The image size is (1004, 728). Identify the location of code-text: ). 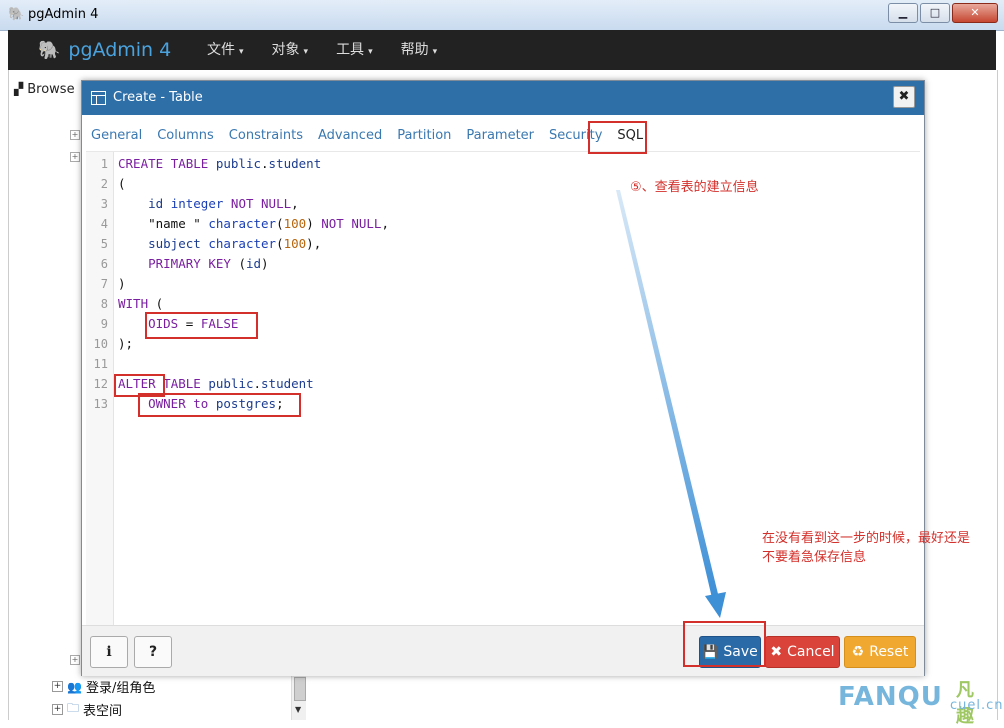
(122, 283).